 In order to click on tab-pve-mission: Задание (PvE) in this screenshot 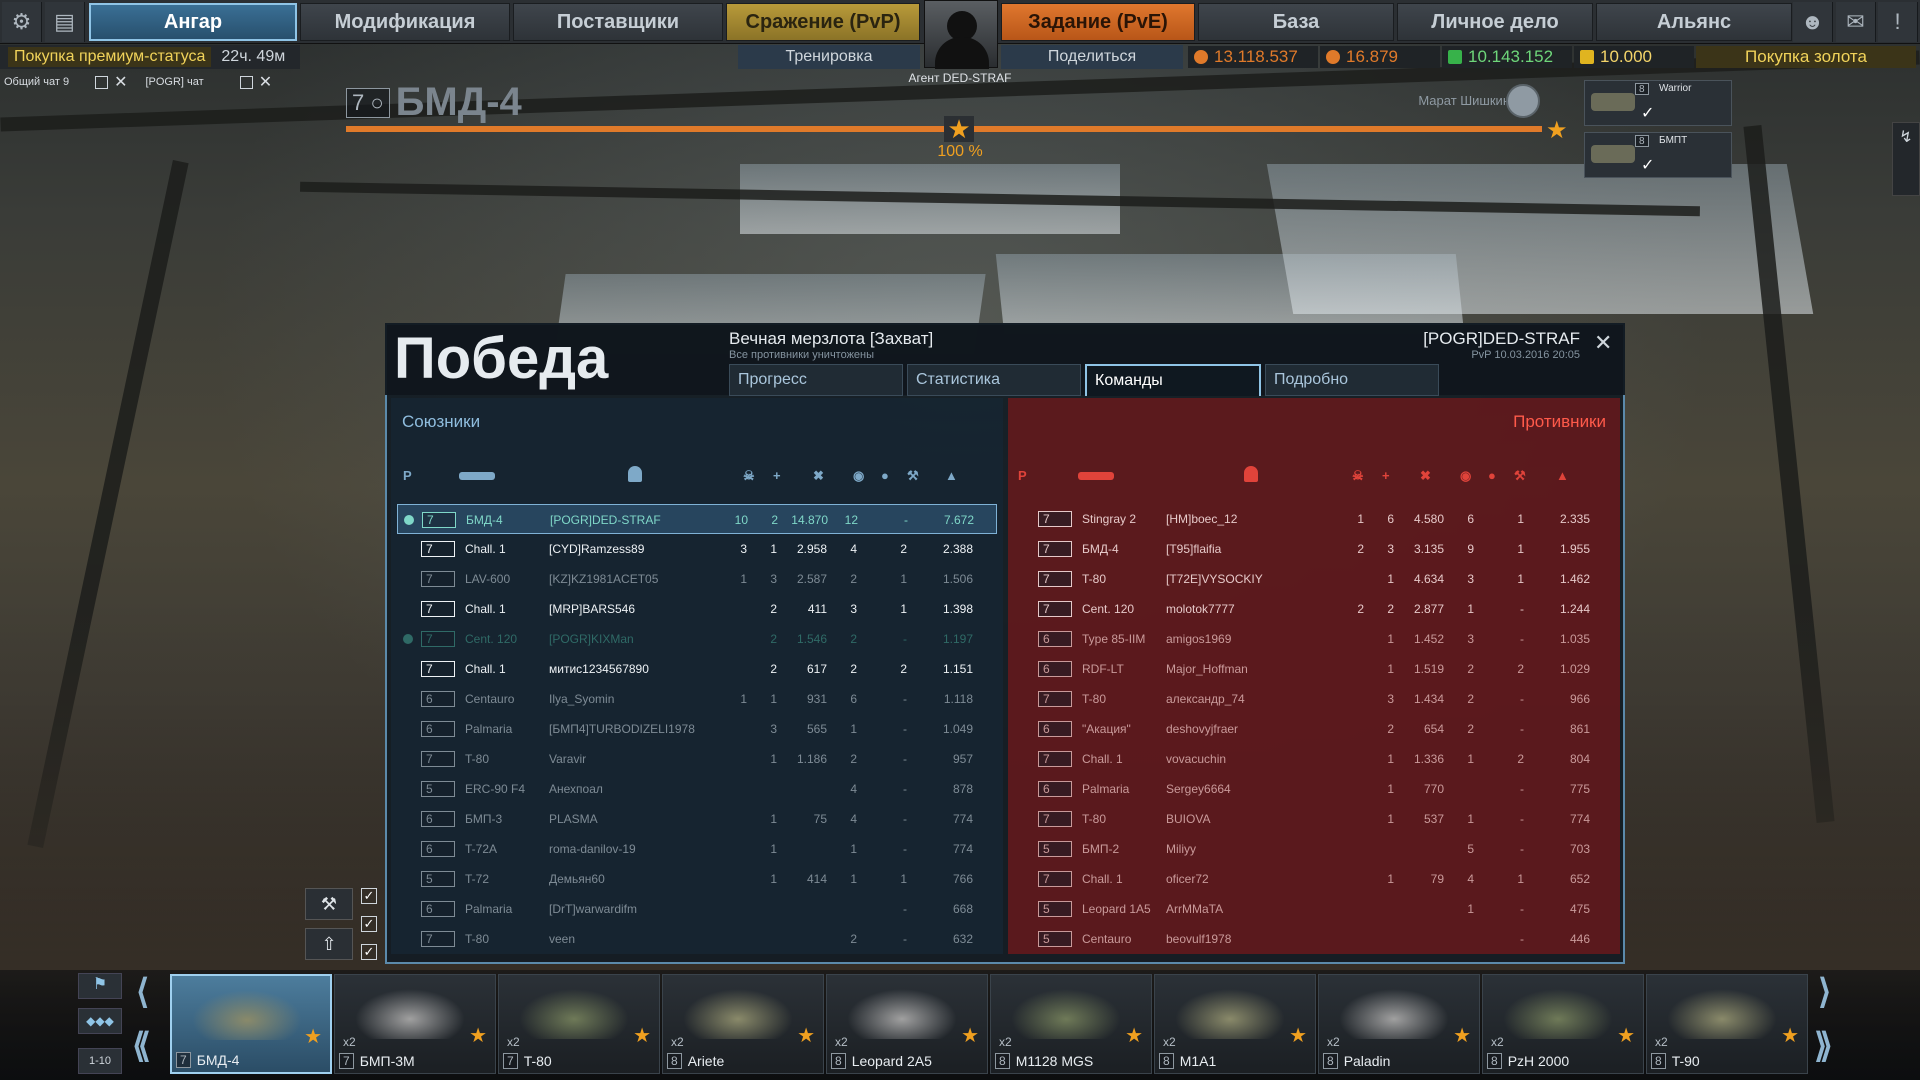, I will do `click(1098, 22)`.